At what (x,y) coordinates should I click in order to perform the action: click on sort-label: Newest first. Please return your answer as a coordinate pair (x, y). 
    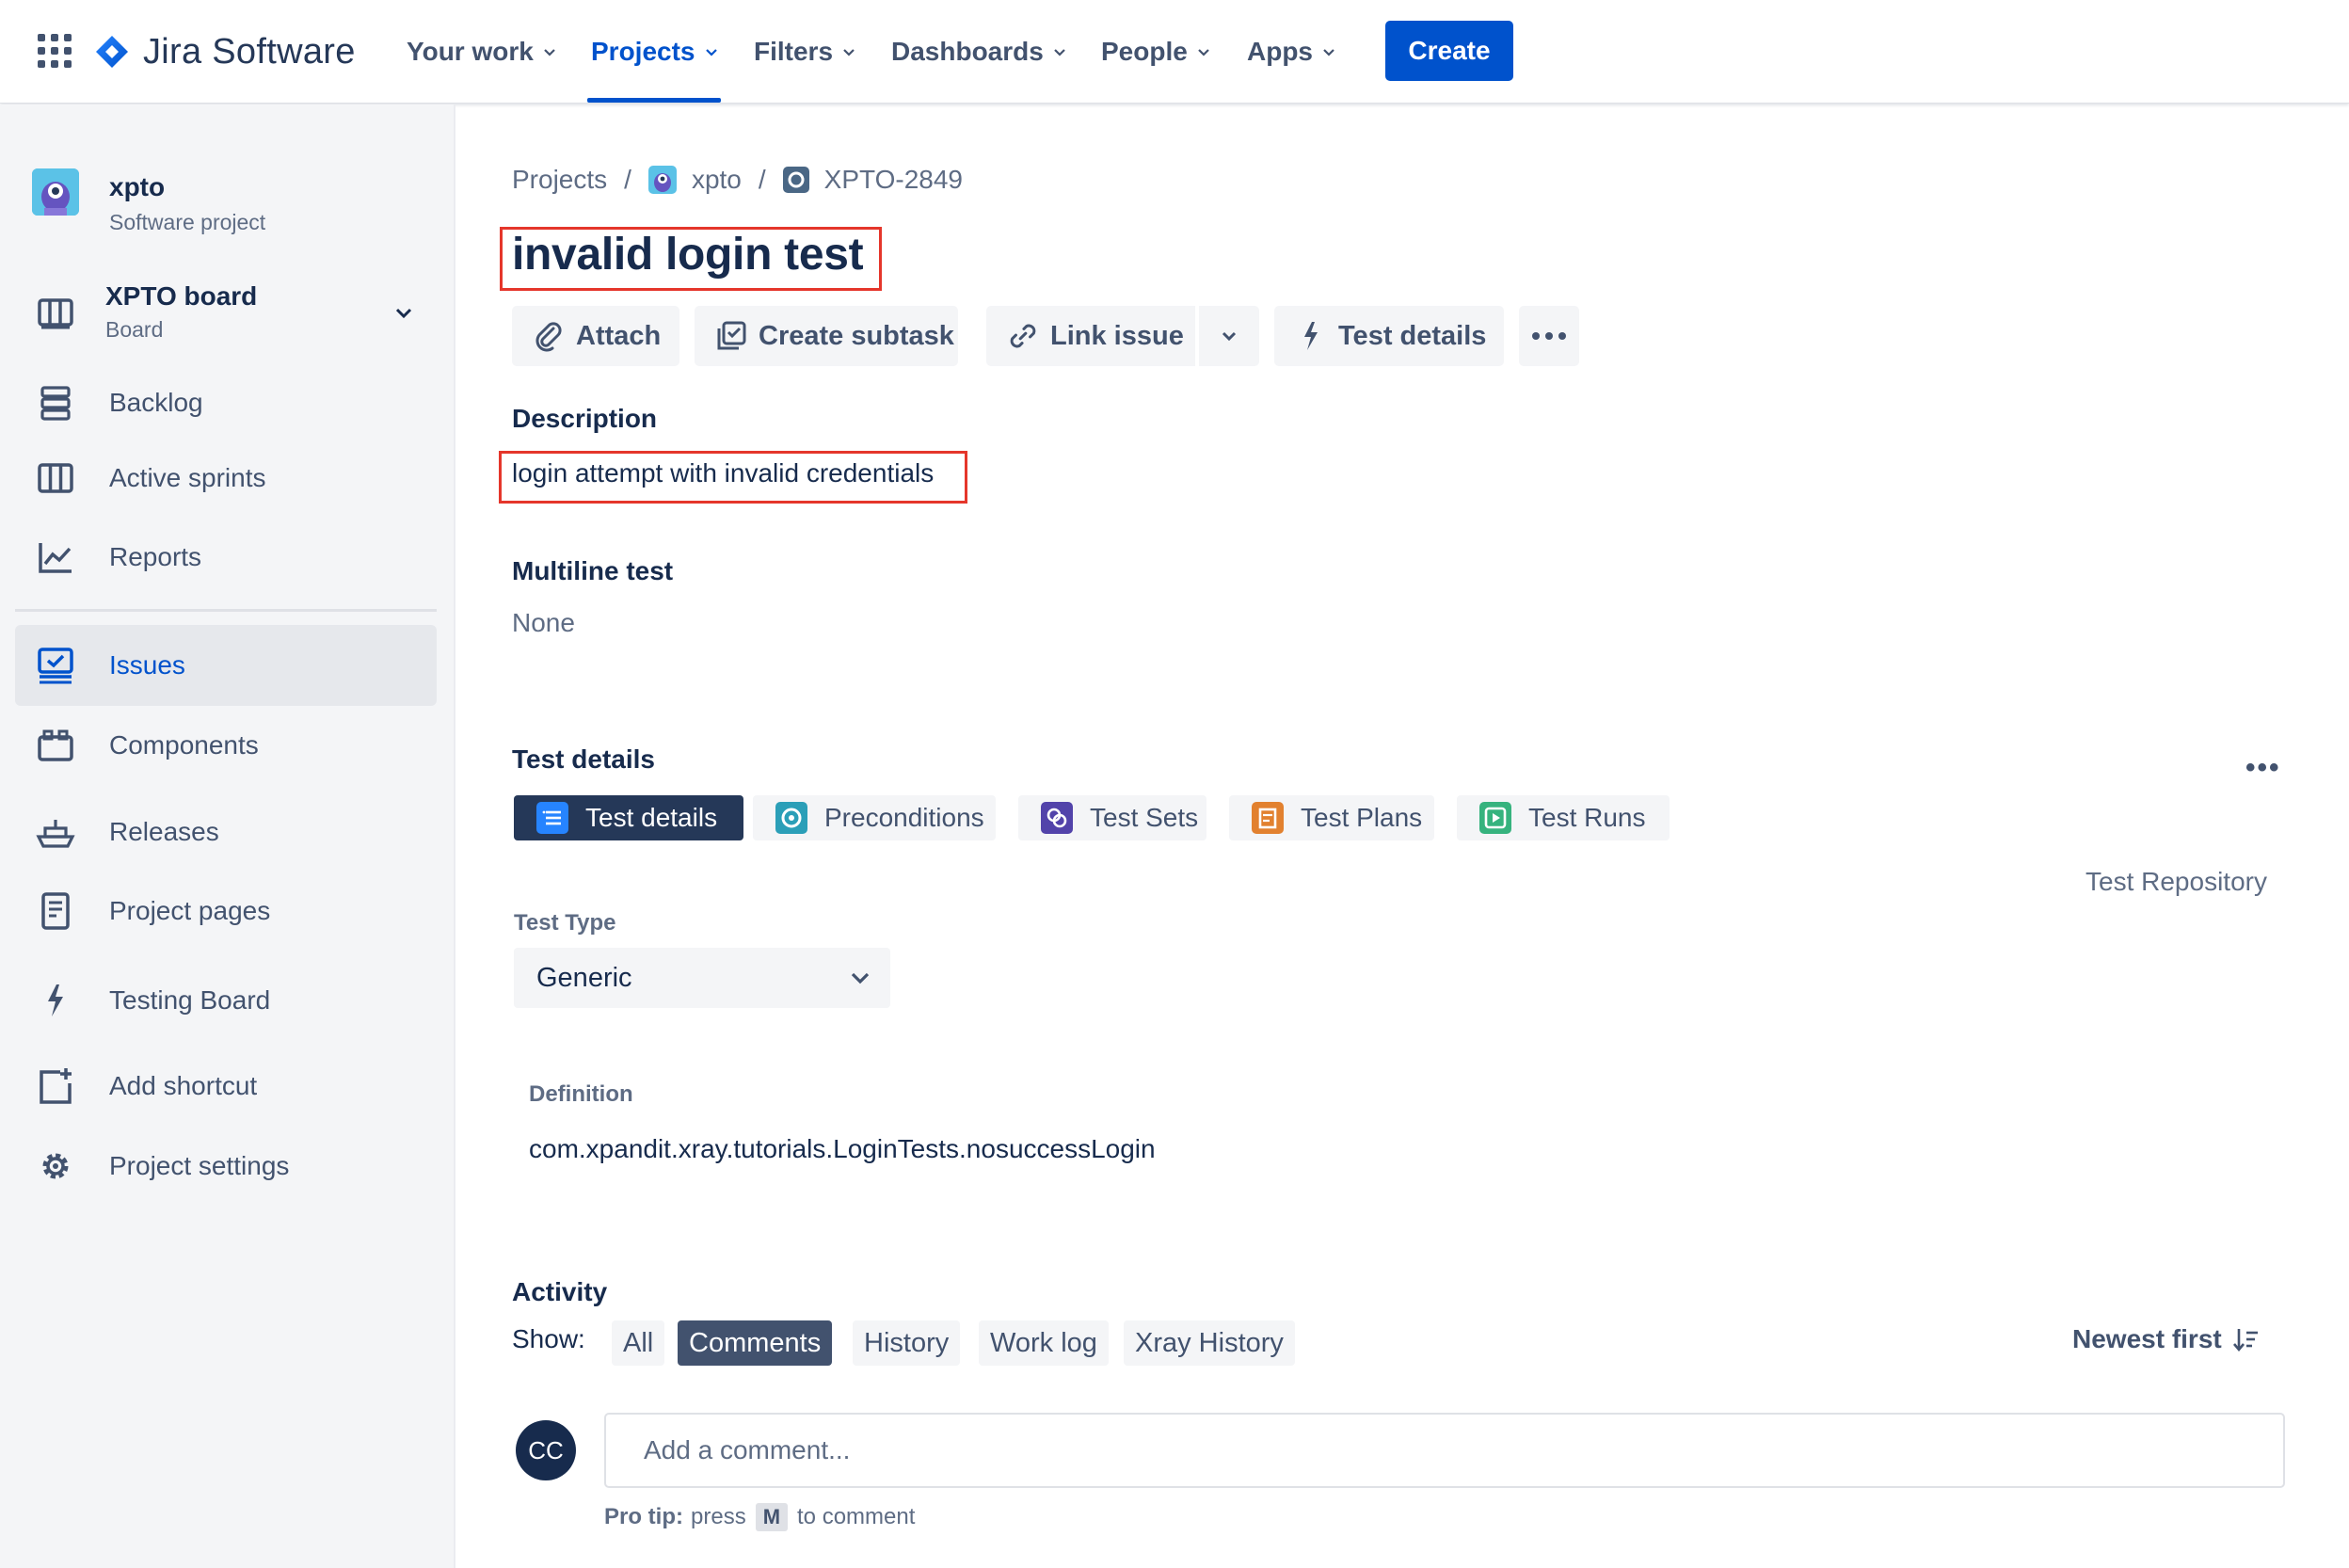
    Looking at the image, I should click on (2147, 1338).